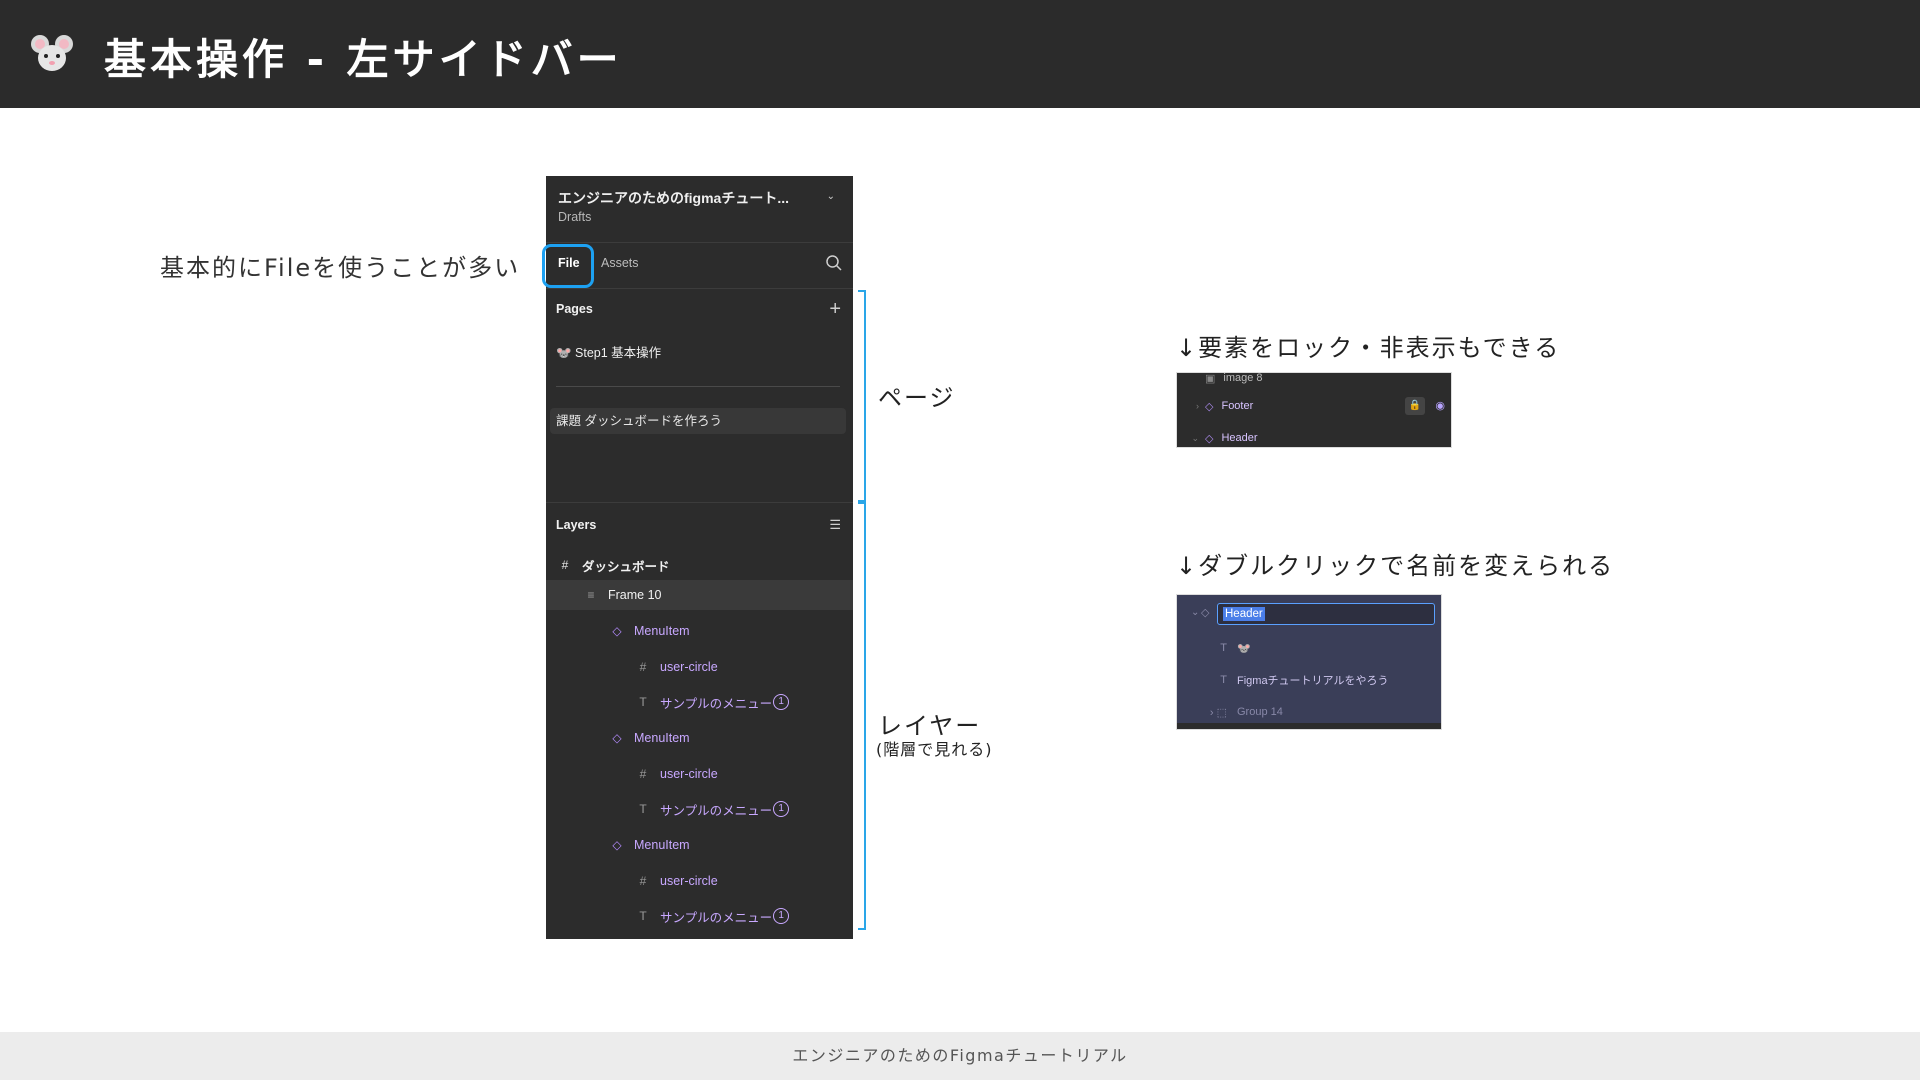 The width and height of the screenshot is (1920, 1080). Describe the element at coordinates (574, 309) in the screenshot. I see `pages-heading: Pages` at that location.